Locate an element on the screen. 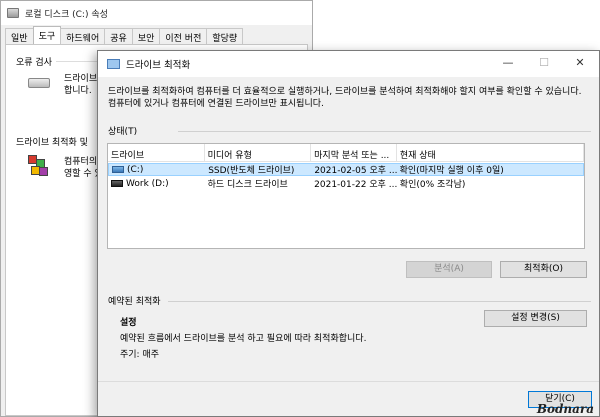  drive-list-header: 드라이브 미디어 유형 마지막 분석 또는 ... 현재 상태 is located at coordinates (346, 153).